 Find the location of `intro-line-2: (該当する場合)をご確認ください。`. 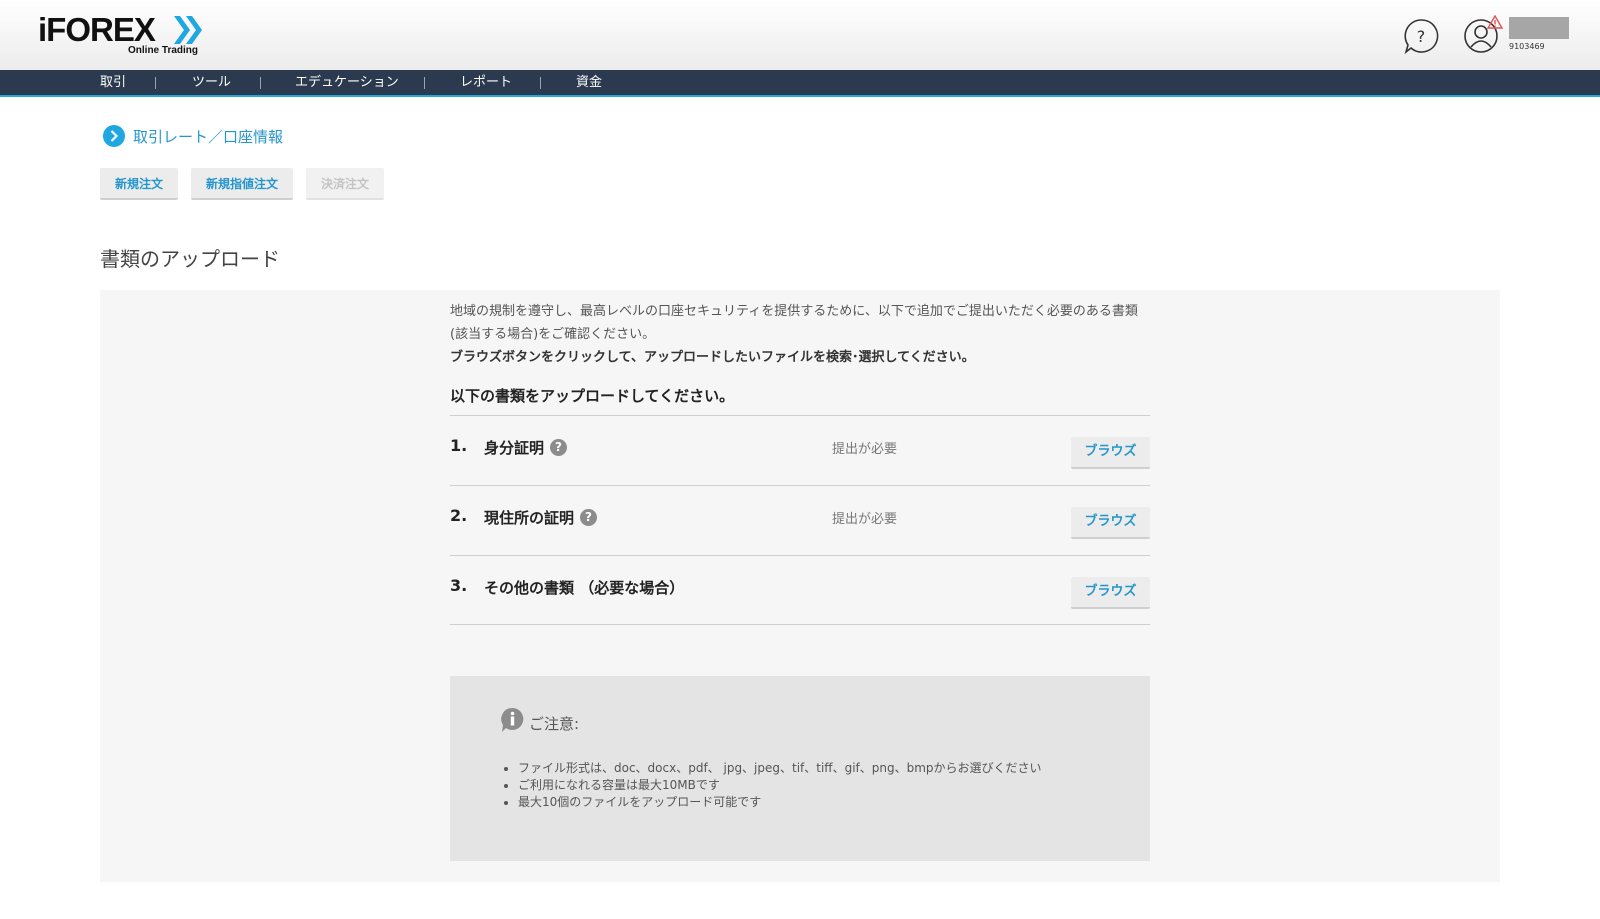

intro-line-2: (該当する場合)をご確認ください。 is located at coordinates (553, 334).